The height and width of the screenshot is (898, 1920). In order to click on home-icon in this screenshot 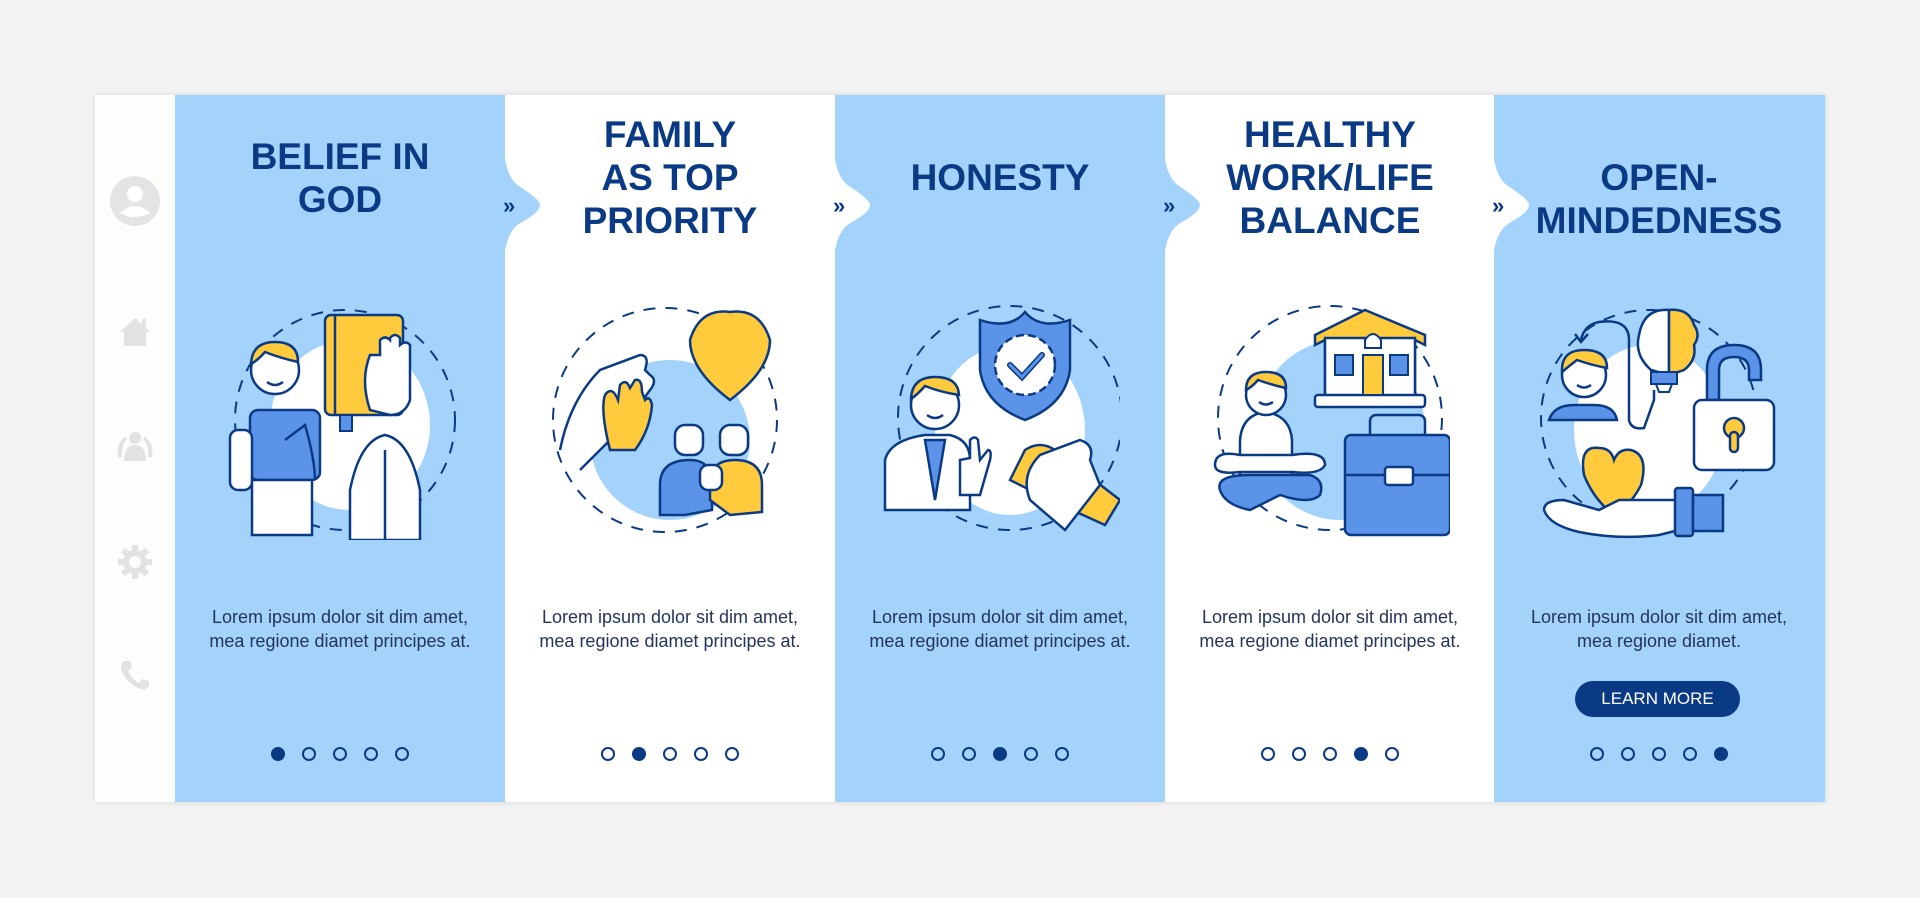, I will do `click(135, 332)`.